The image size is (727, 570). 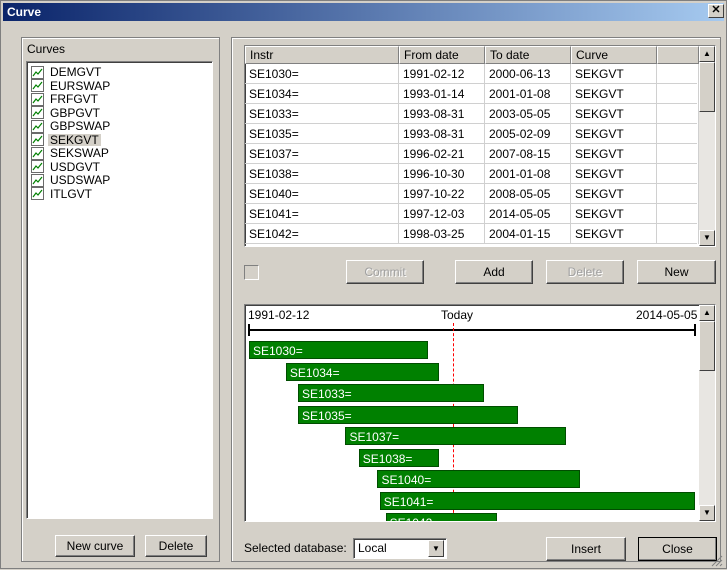 What do you see at coordinates (436, 548) in the screenshot?
I see `chevron-down-icon: ▼` at bounding box center [436, 548].